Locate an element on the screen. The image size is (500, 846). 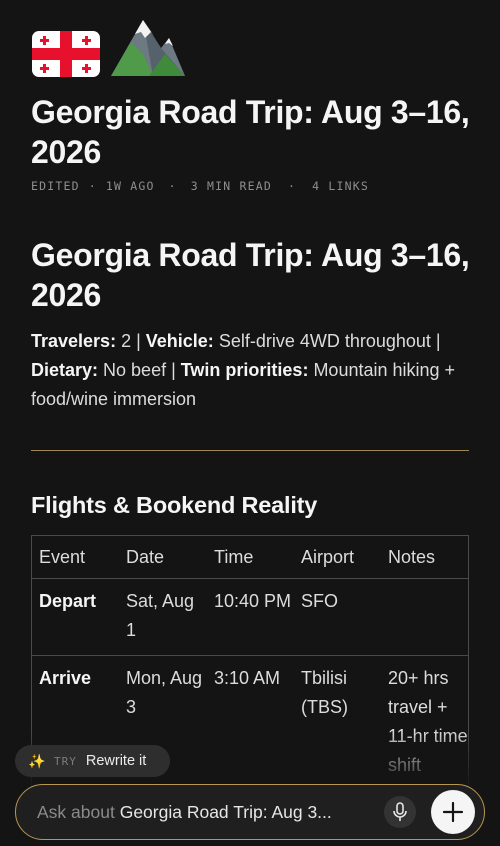
georgia-flag-icon is located at coordinates (66, 54).